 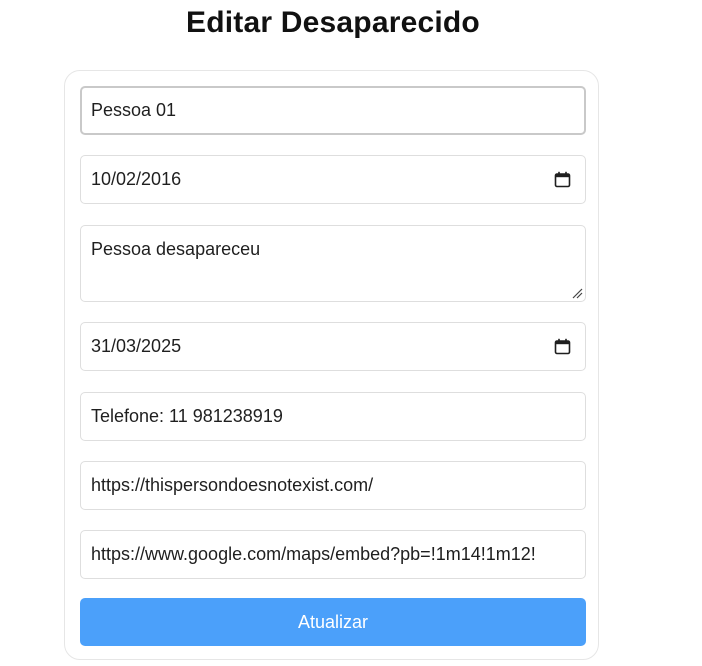 I want to click on page-title: Editar Desaparecido, so click(x=333, y=22).